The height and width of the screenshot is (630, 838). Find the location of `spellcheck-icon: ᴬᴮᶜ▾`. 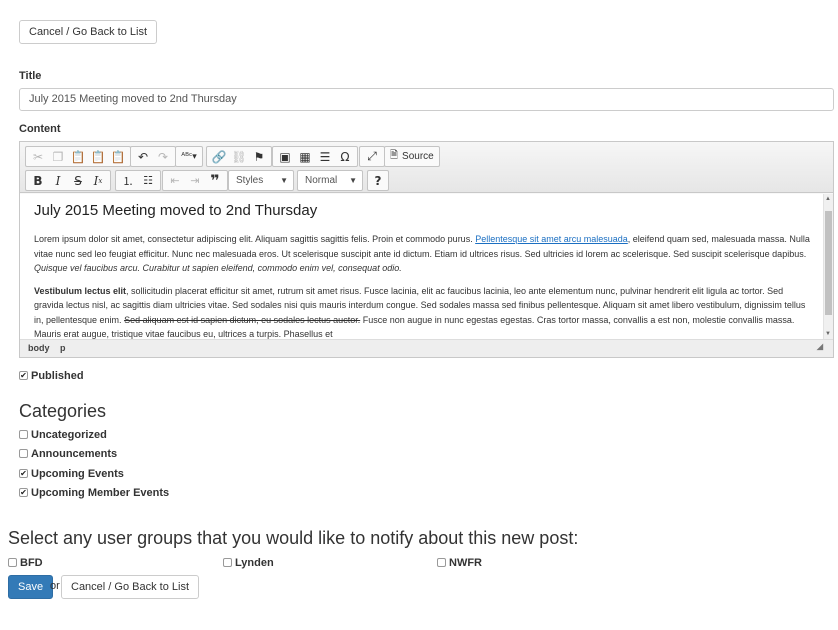

spellcheck-icon: ᴬᴮᶜ▾ is located at coordinates (189, 157).